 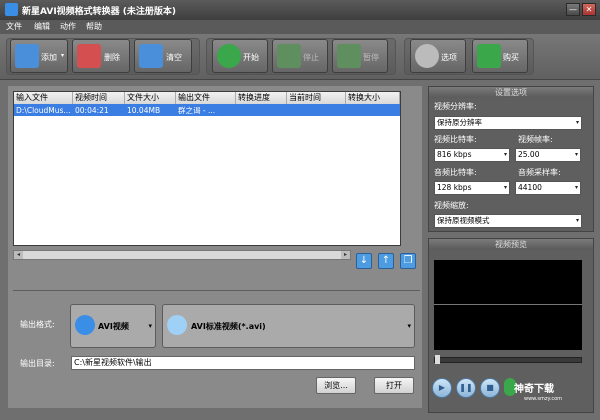 I want to click on stop-button: 停止, so click(x=300, y=56).